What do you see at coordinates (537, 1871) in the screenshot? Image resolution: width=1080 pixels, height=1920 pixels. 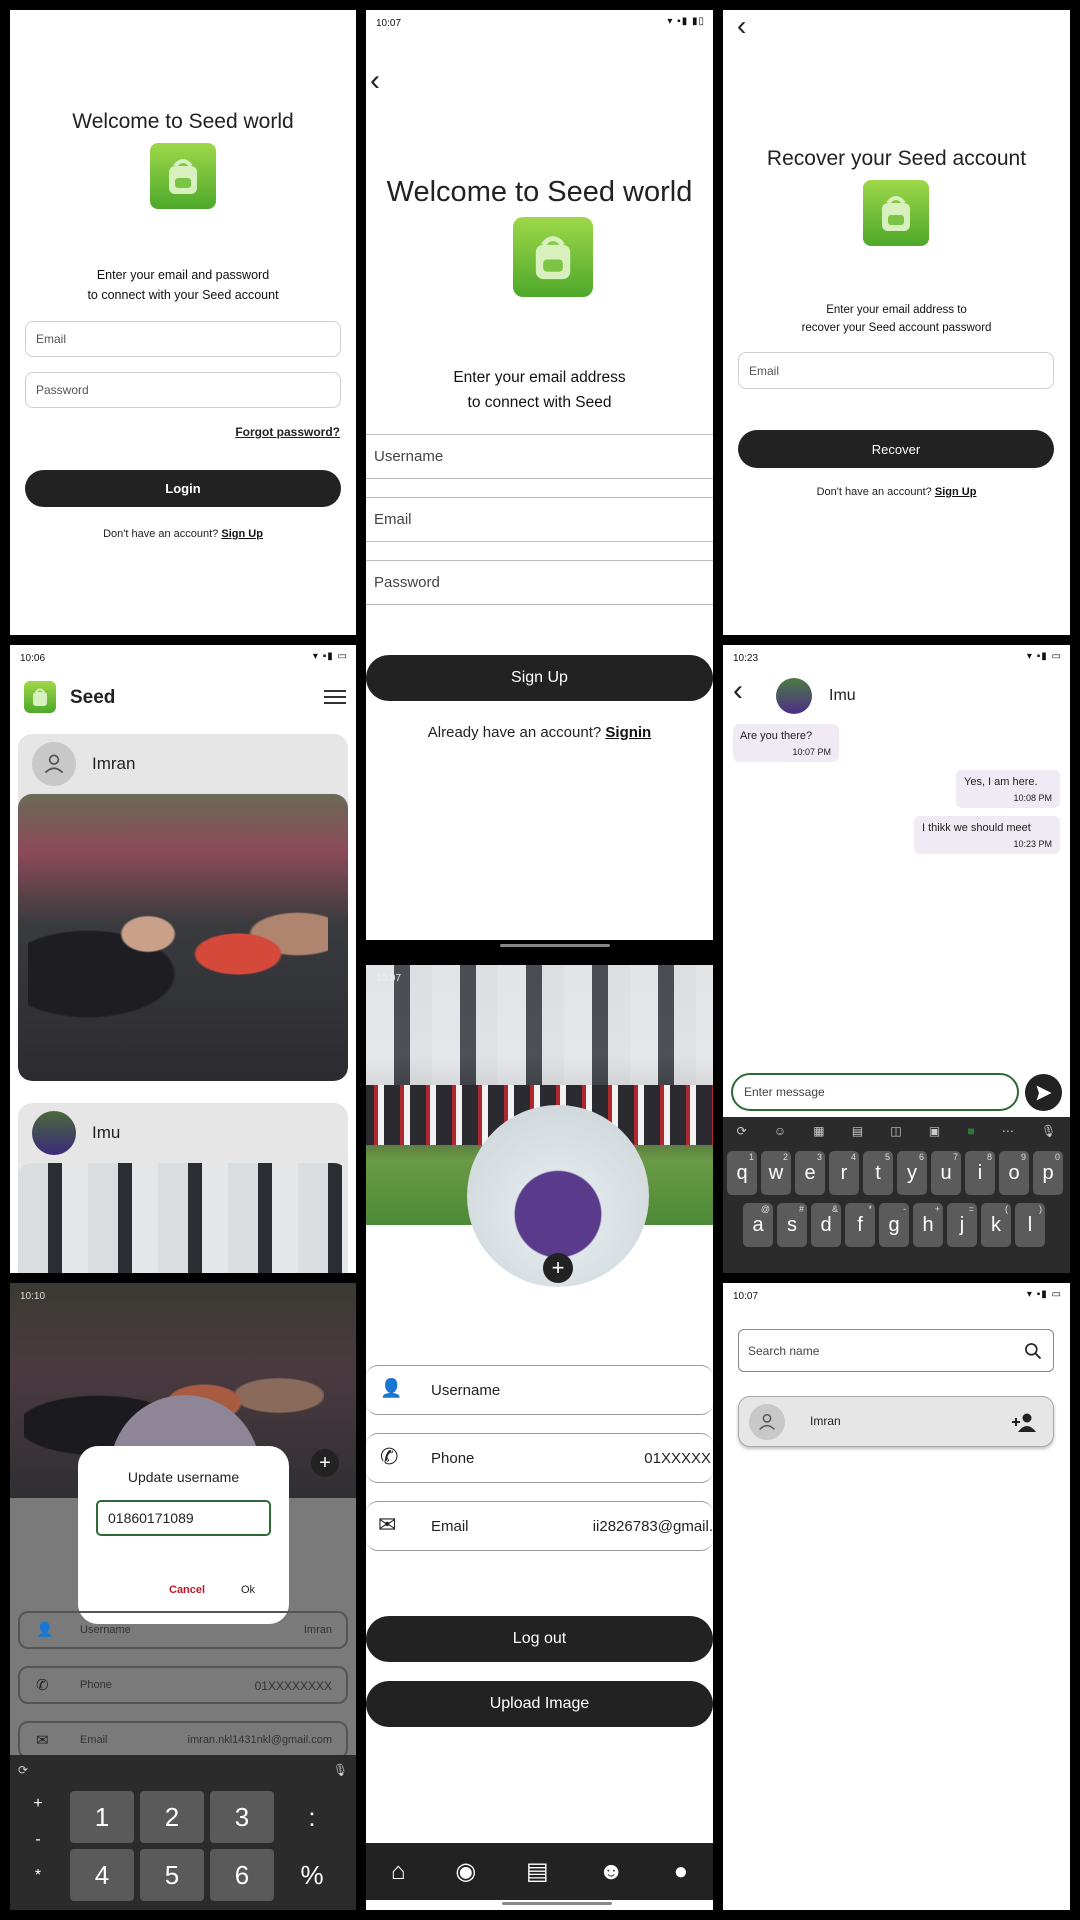 I see `chat-icon: ▤` at bounding box center [537, 1871].